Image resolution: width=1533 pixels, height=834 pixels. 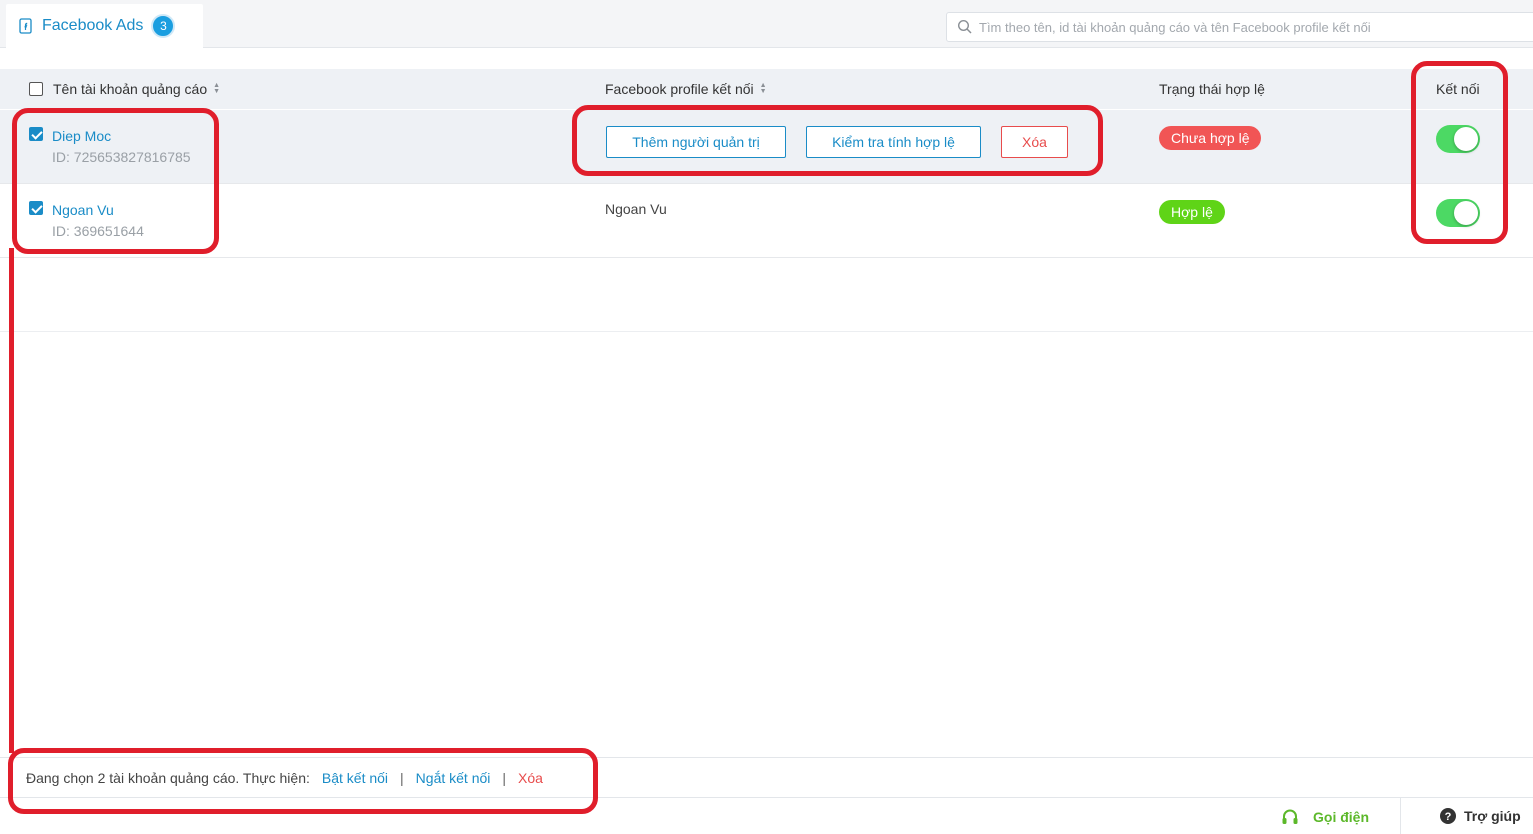 What do you see at coordinates (696, 142) in the screenshot?
I see `add-admin-button: Thêm người quản trị` at bounding box center [696, 142].